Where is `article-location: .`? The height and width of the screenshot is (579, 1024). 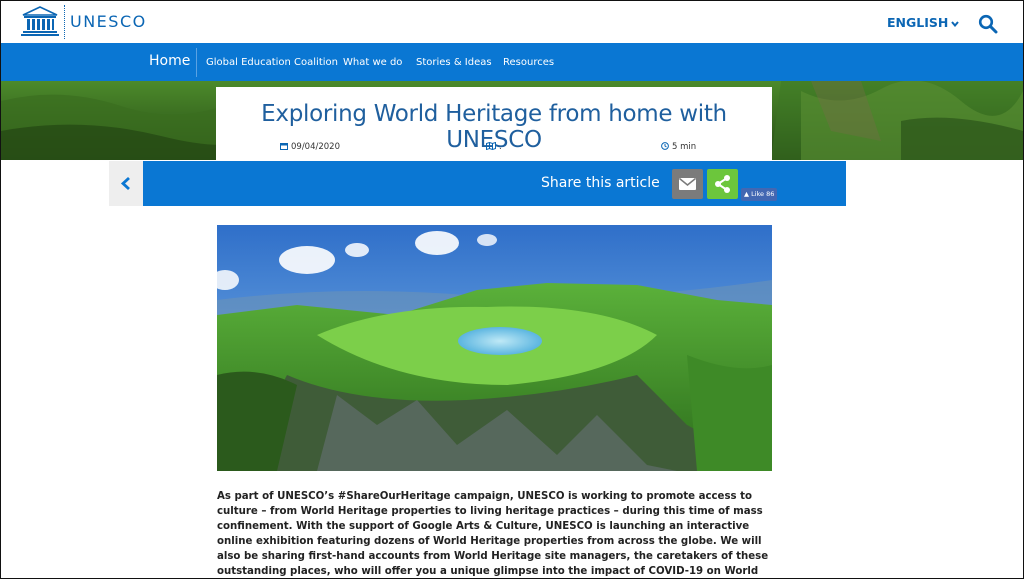 article-location: . is located at coordinates (494, 146).